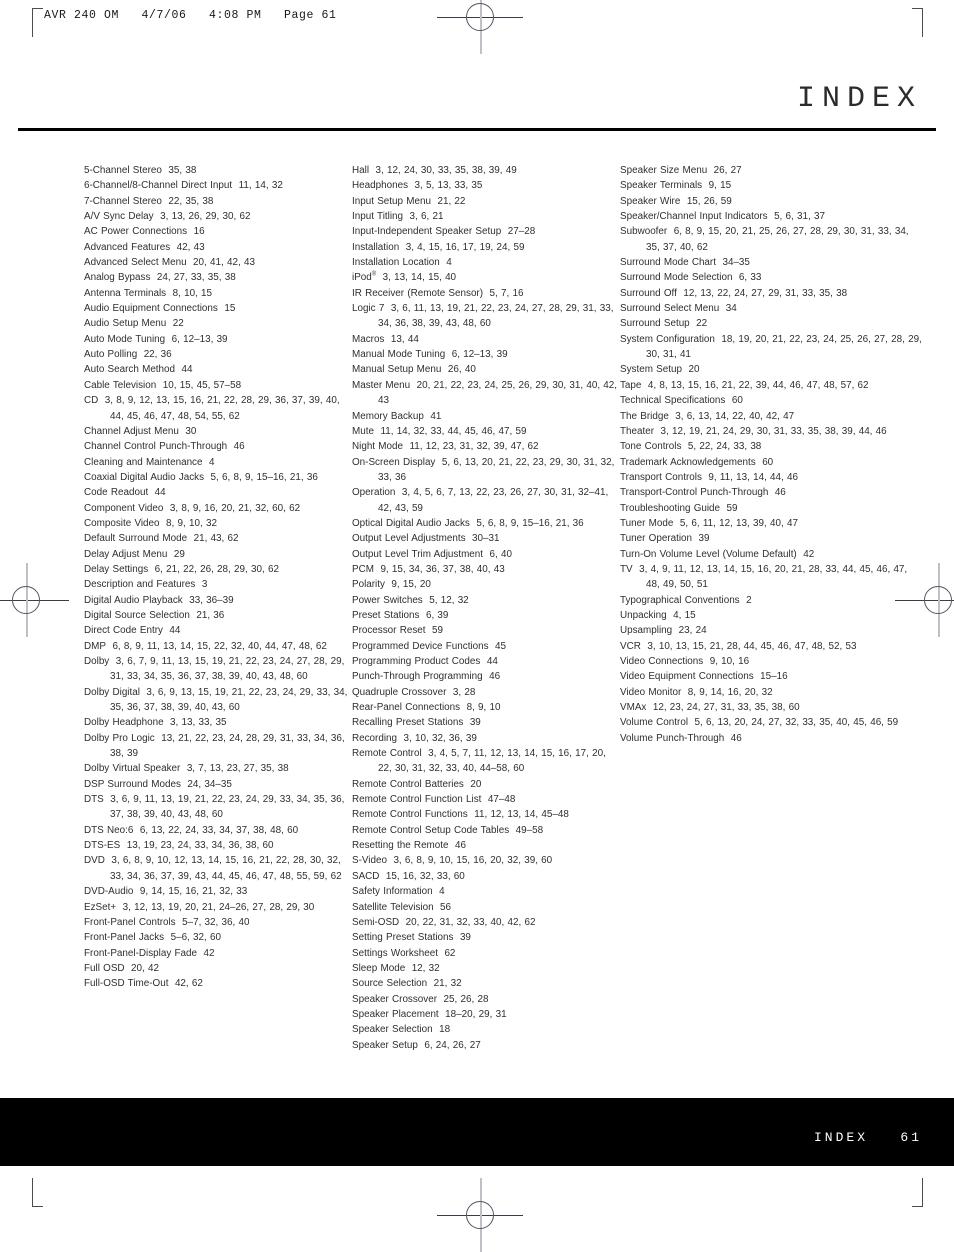  What do you see at coordinates (218, 600) in the screenshot?
I see `index-entry: Digital Audio Playback 33, 36–39` at bounding box center [218, 600].